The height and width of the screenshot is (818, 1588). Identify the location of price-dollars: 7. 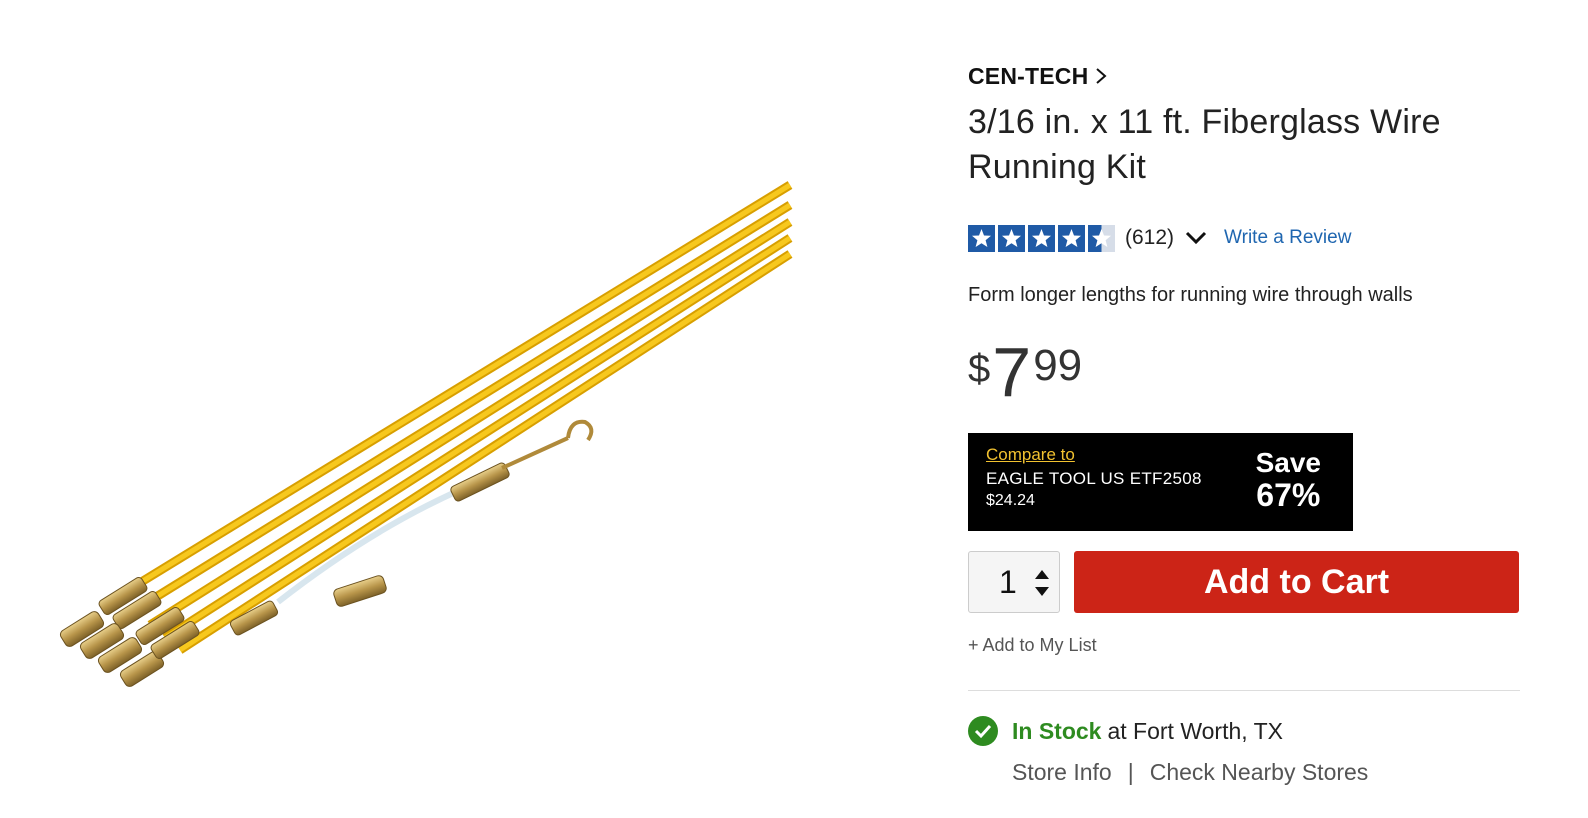
(1012, 372).